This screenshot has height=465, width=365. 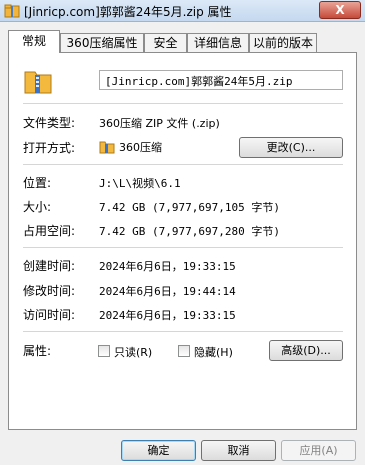 I want to click on type-label: 文件类型:, so click(x=49, y=123).